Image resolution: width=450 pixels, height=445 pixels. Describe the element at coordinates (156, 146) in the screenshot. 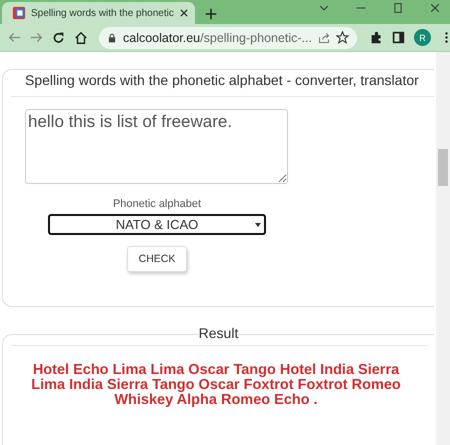

I see `text-input-field: hello this is list of freeware.` at that location.